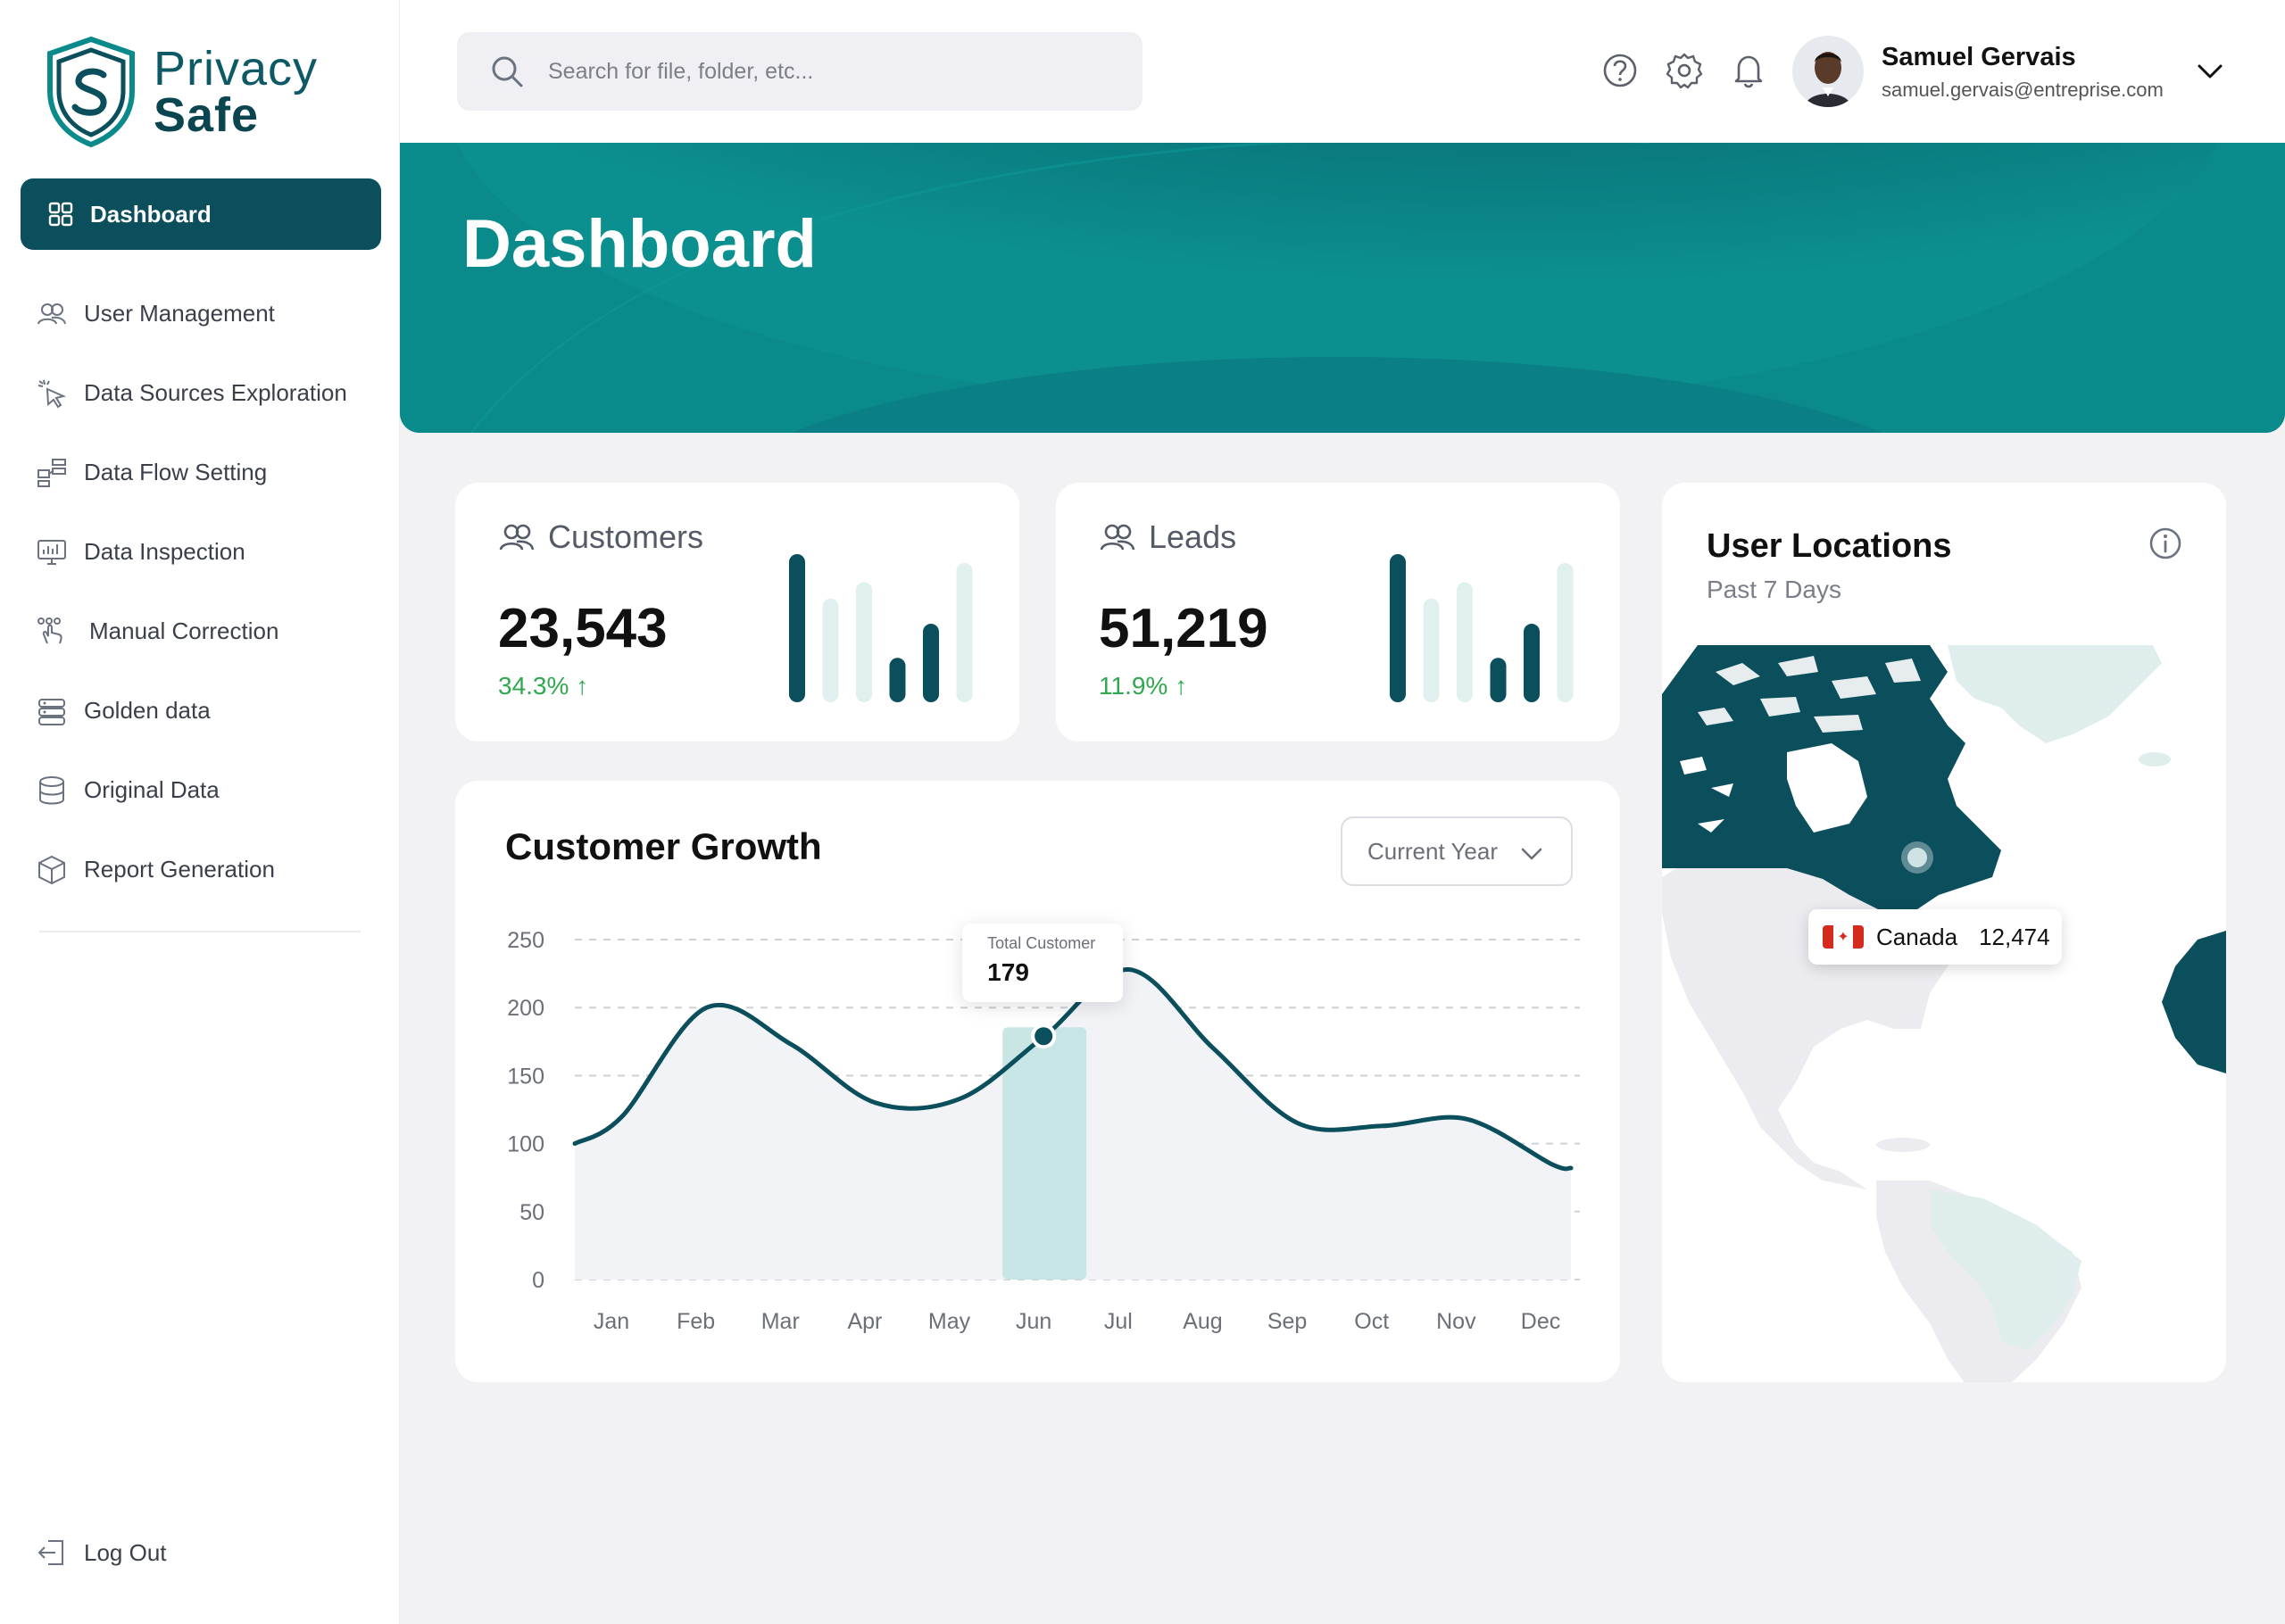 This screenshot has height=1624, width=2285. I want to click on sidebar-item-manual-correction: Manual Correction, so click(205, 631).